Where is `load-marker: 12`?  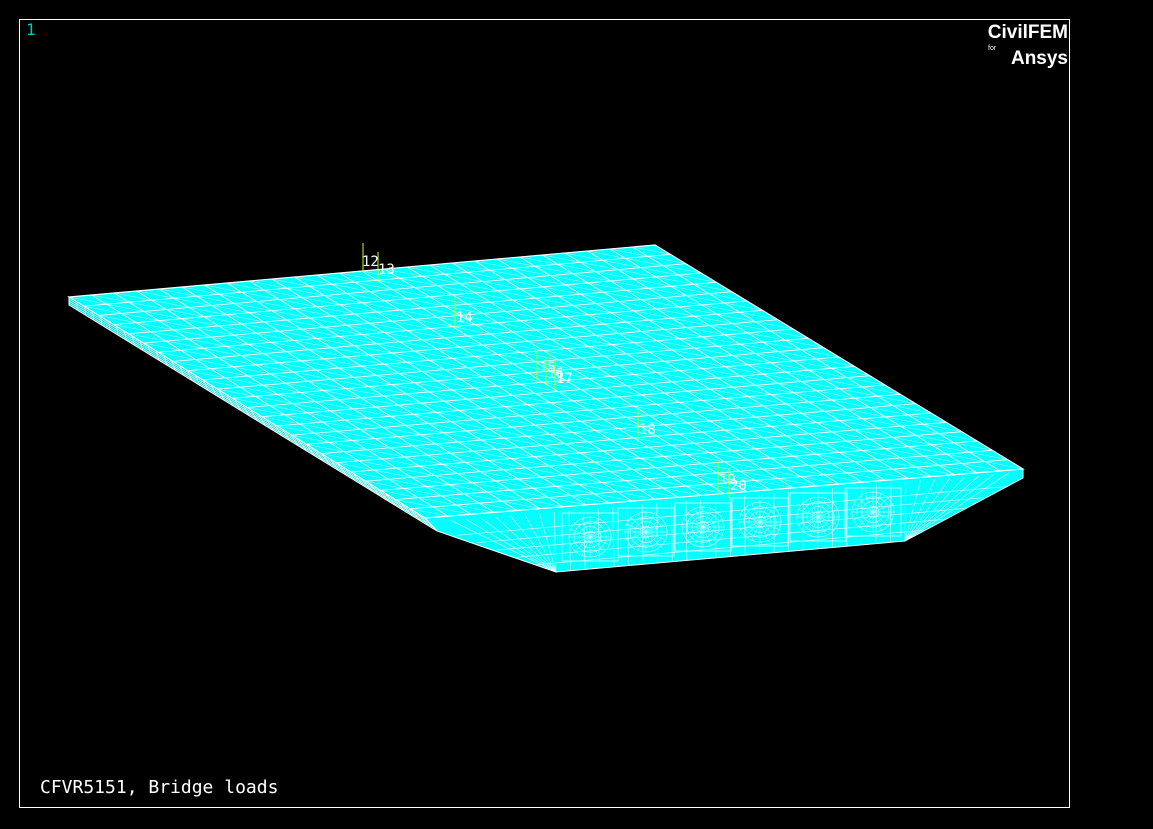 load-marker: 12 is located at coordinates (370, 257).